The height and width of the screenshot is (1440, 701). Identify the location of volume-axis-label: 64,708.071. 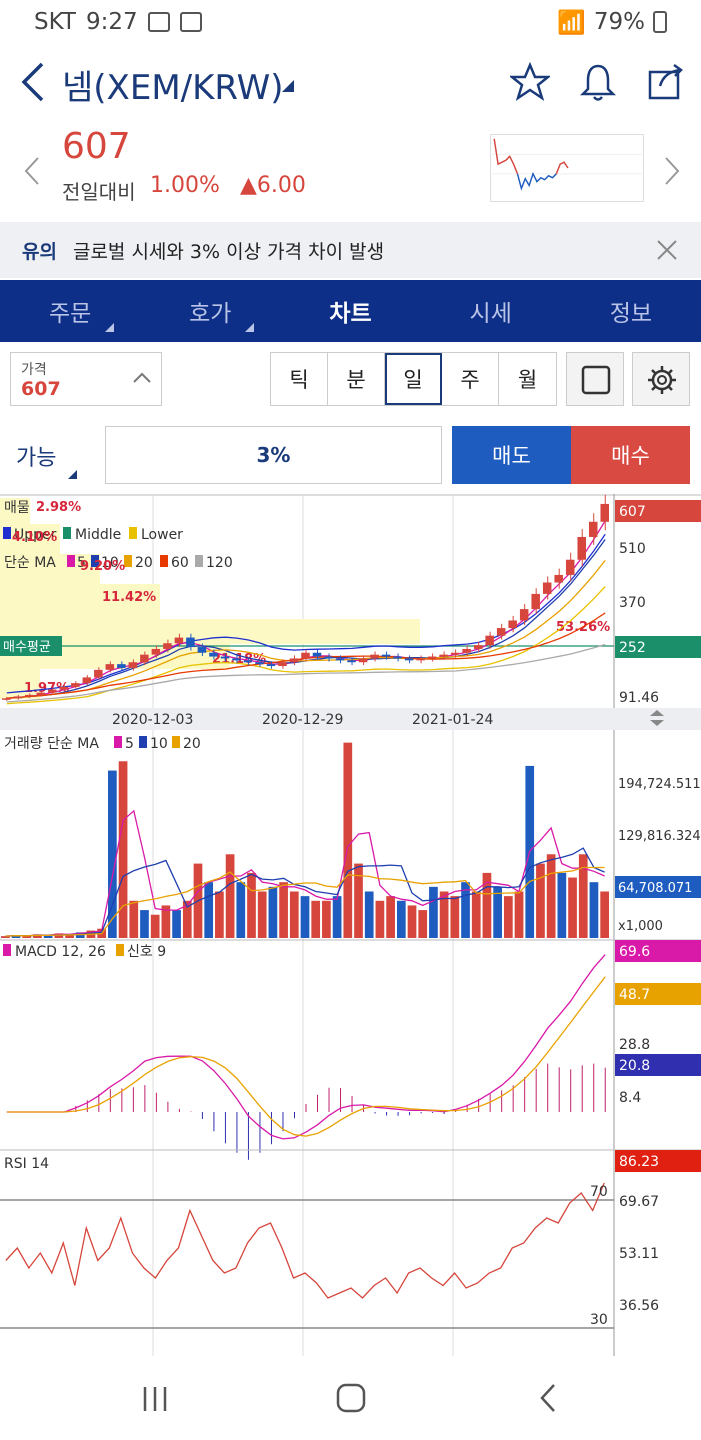
(655, 888).